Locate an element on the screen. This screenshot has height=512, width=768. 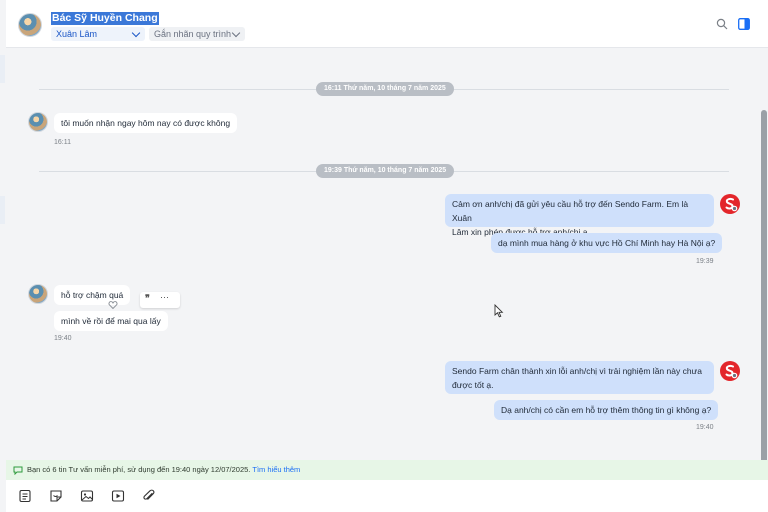
attachment-icon is located at coordinates (149, 496).